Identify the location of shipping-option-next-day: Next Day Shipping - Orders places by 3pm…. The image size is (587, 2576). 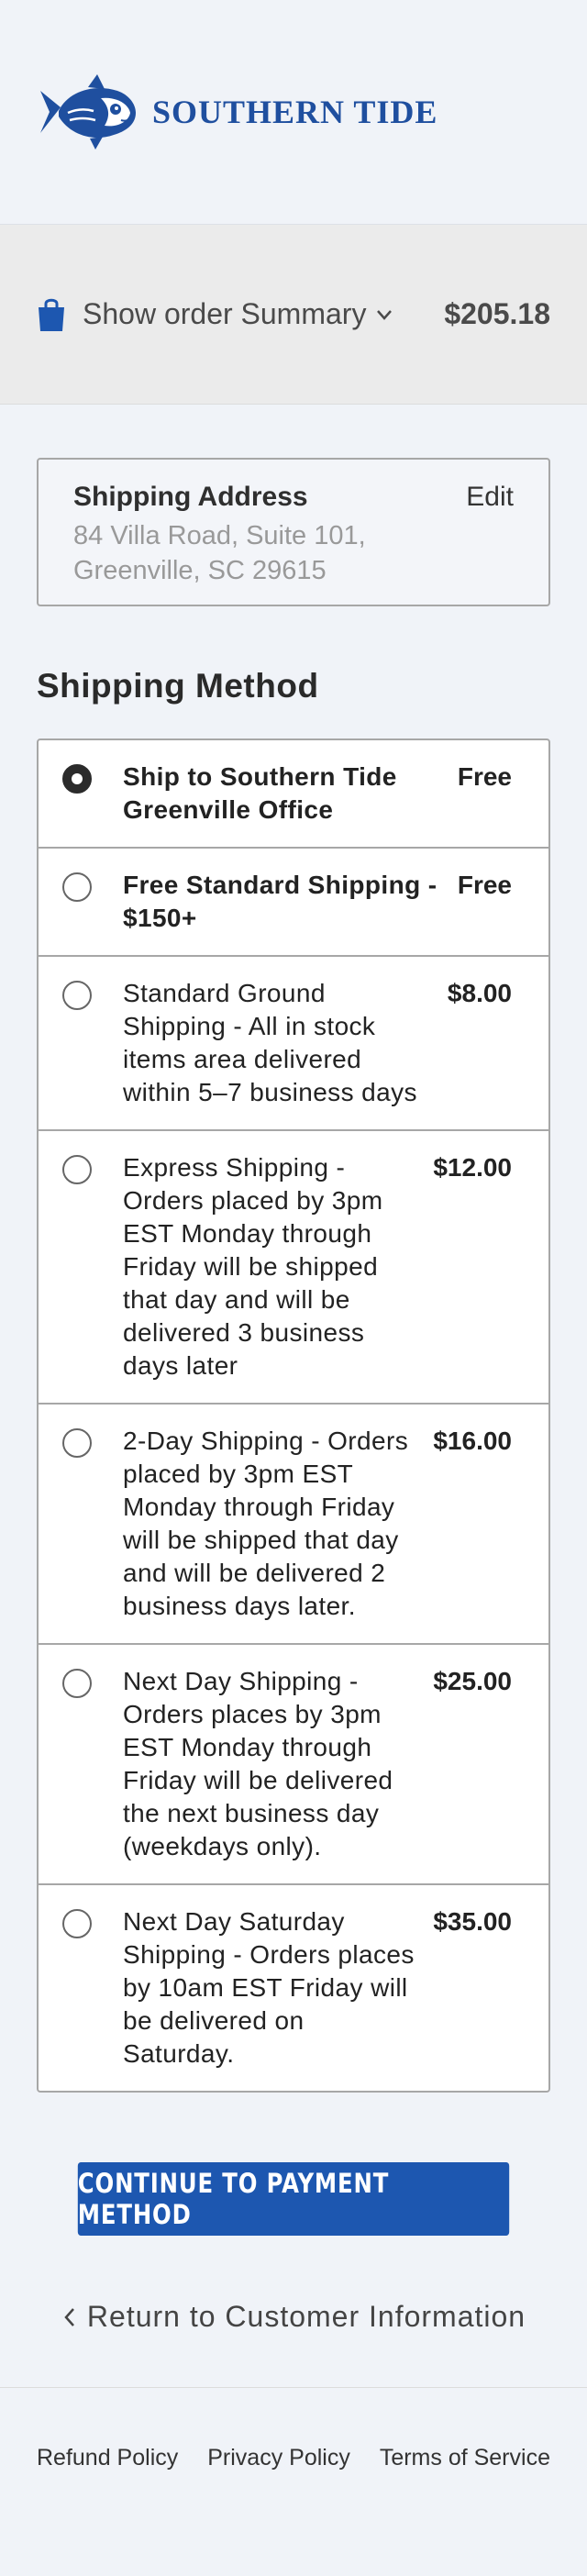
(293, 1763).